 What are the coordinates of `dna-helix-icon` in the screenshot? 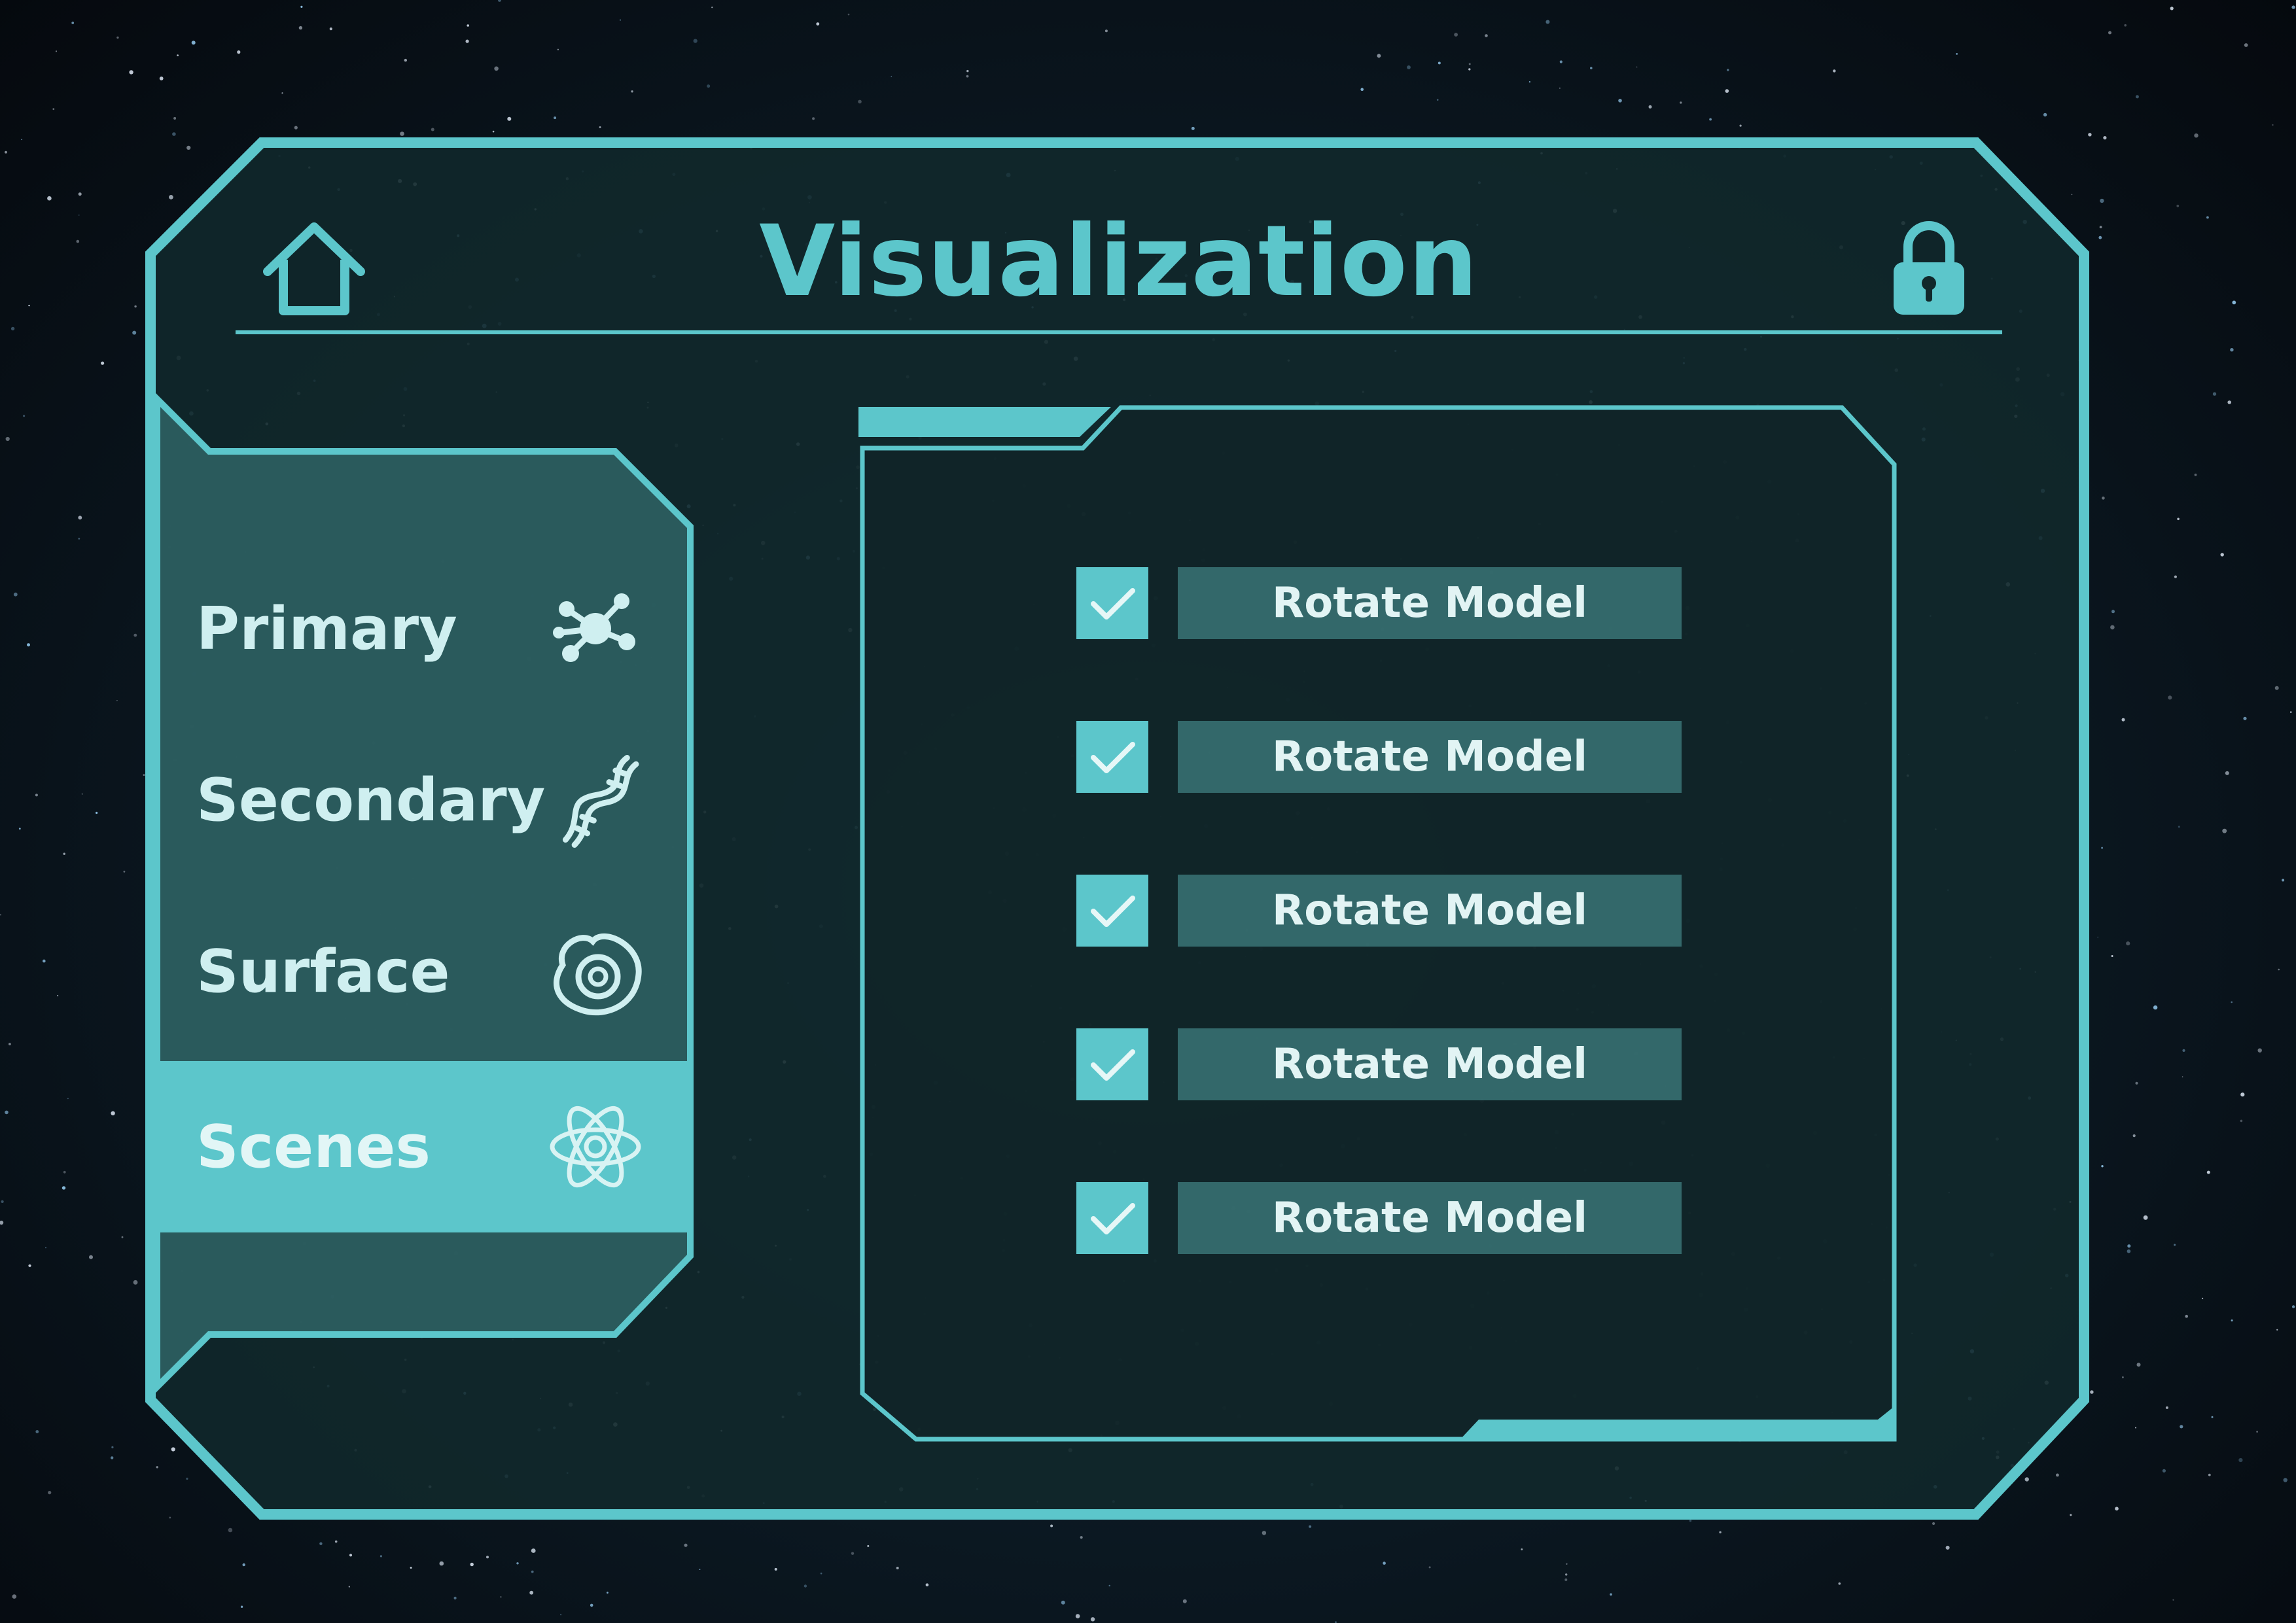 It's located at (601, 801).